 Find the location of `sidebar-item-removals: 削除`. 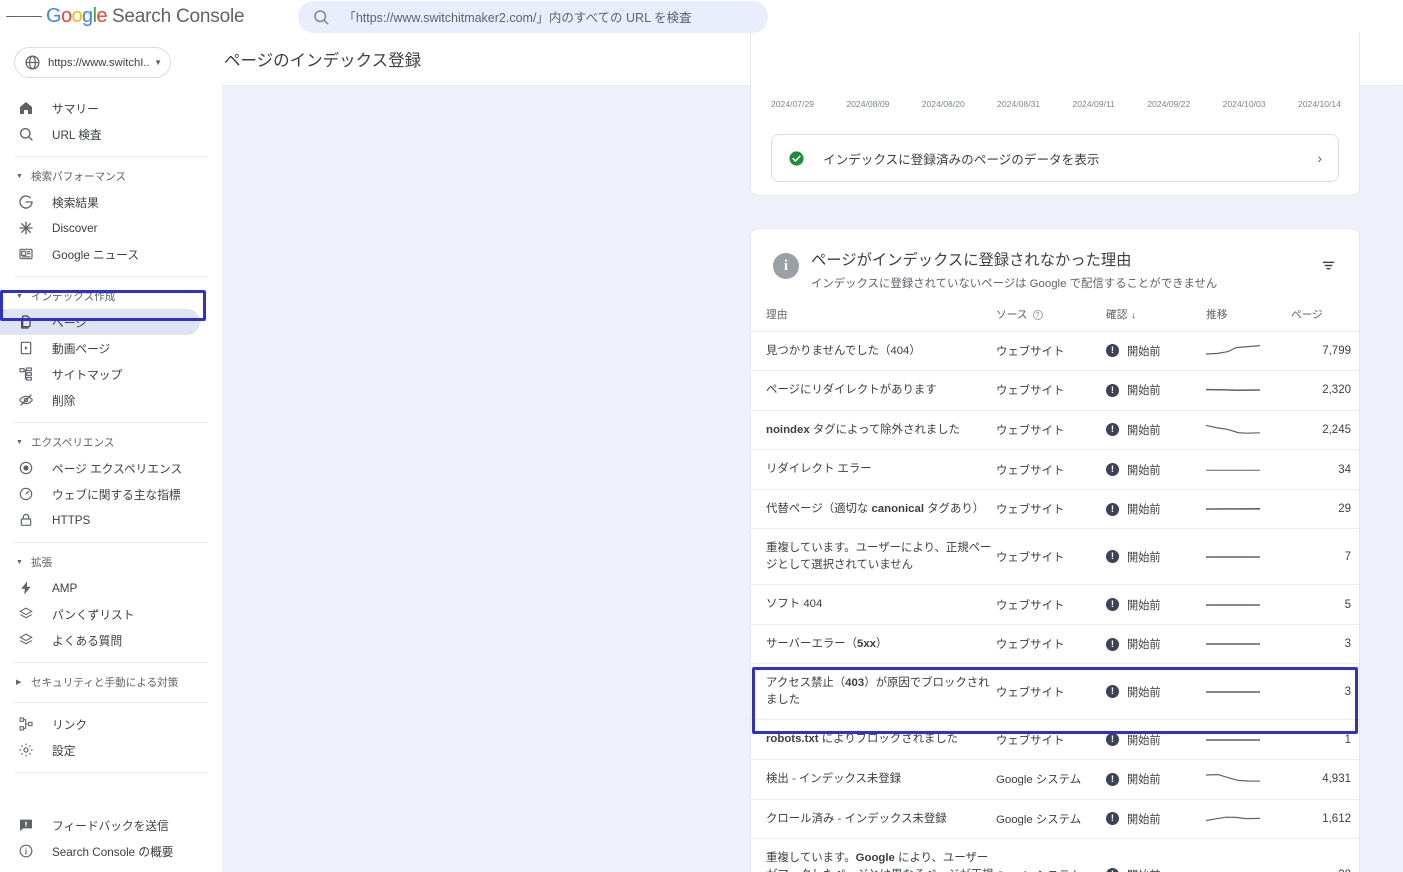

sidebar-item-removals: 削除 is located at coordinates (100, 400).